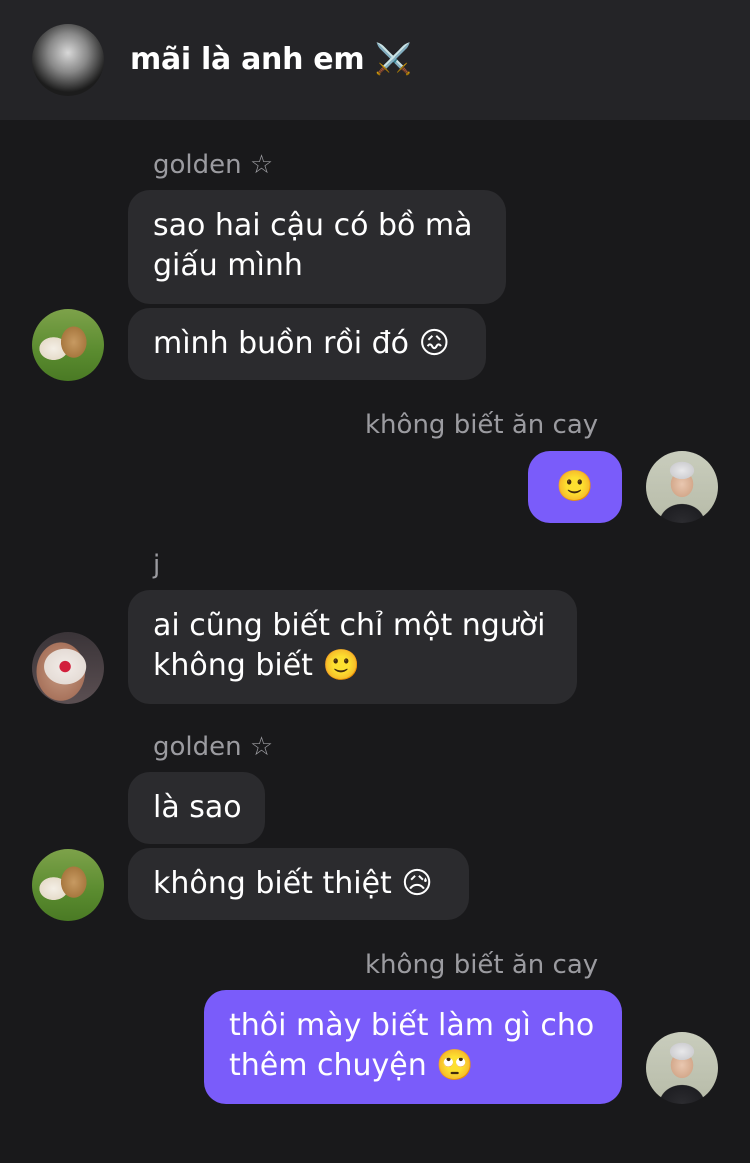 Image resolution: width=750 pixels, height=1163 pixels. What do you see at coordinates (271, 60) in the screenshot?
I see `chat-title: mãi là anh em ⚔️` at bounding box center [271, 60].